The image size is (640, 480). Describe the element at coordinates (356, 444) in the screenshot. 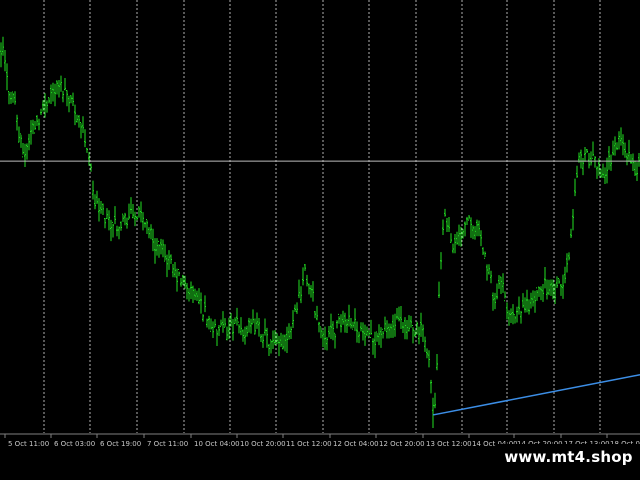

I see `x-tick-label: 12 Oct 04:00` at that location.